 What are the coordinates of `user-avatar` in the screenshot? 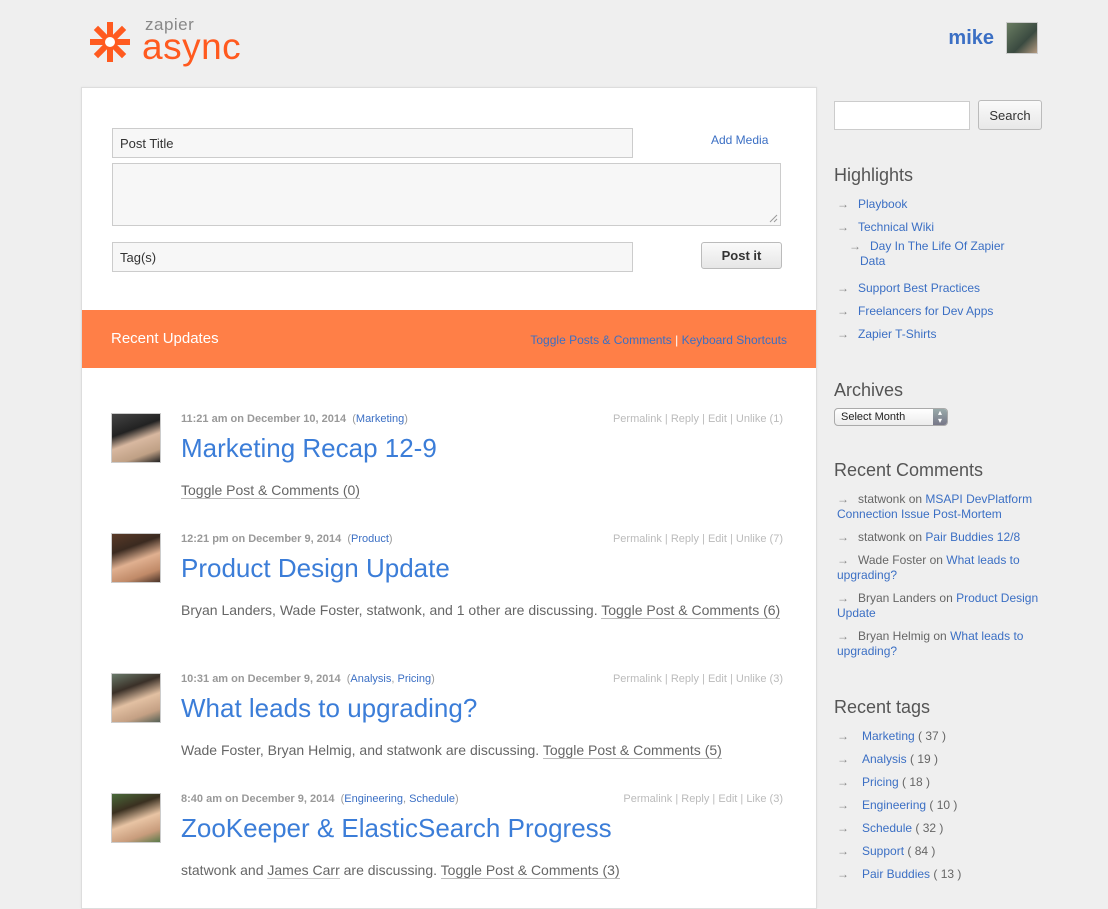 It's located at (1022, 38).